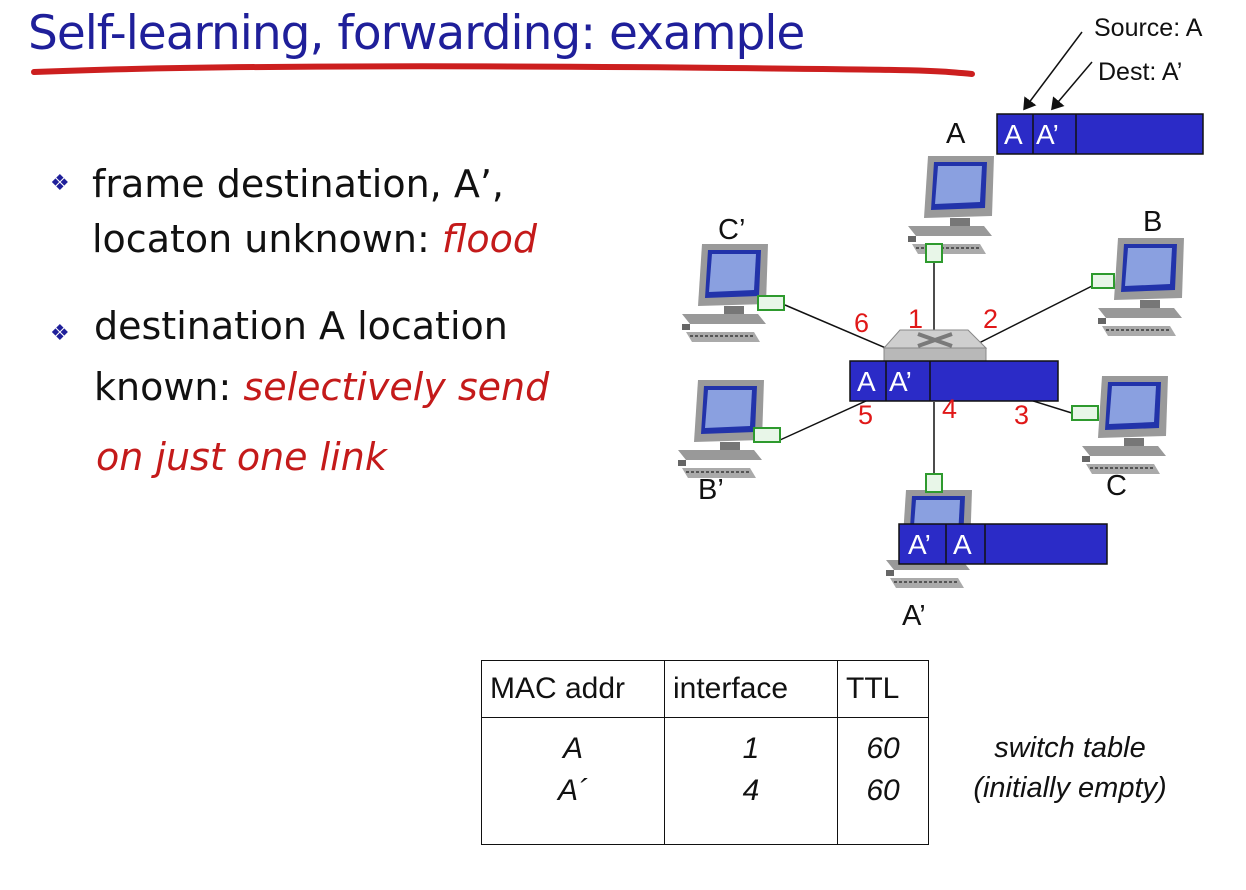 The height and width of the screenshot is (890, 1246). I want to click on frame-bottom-dst: A, so click(962, 544).